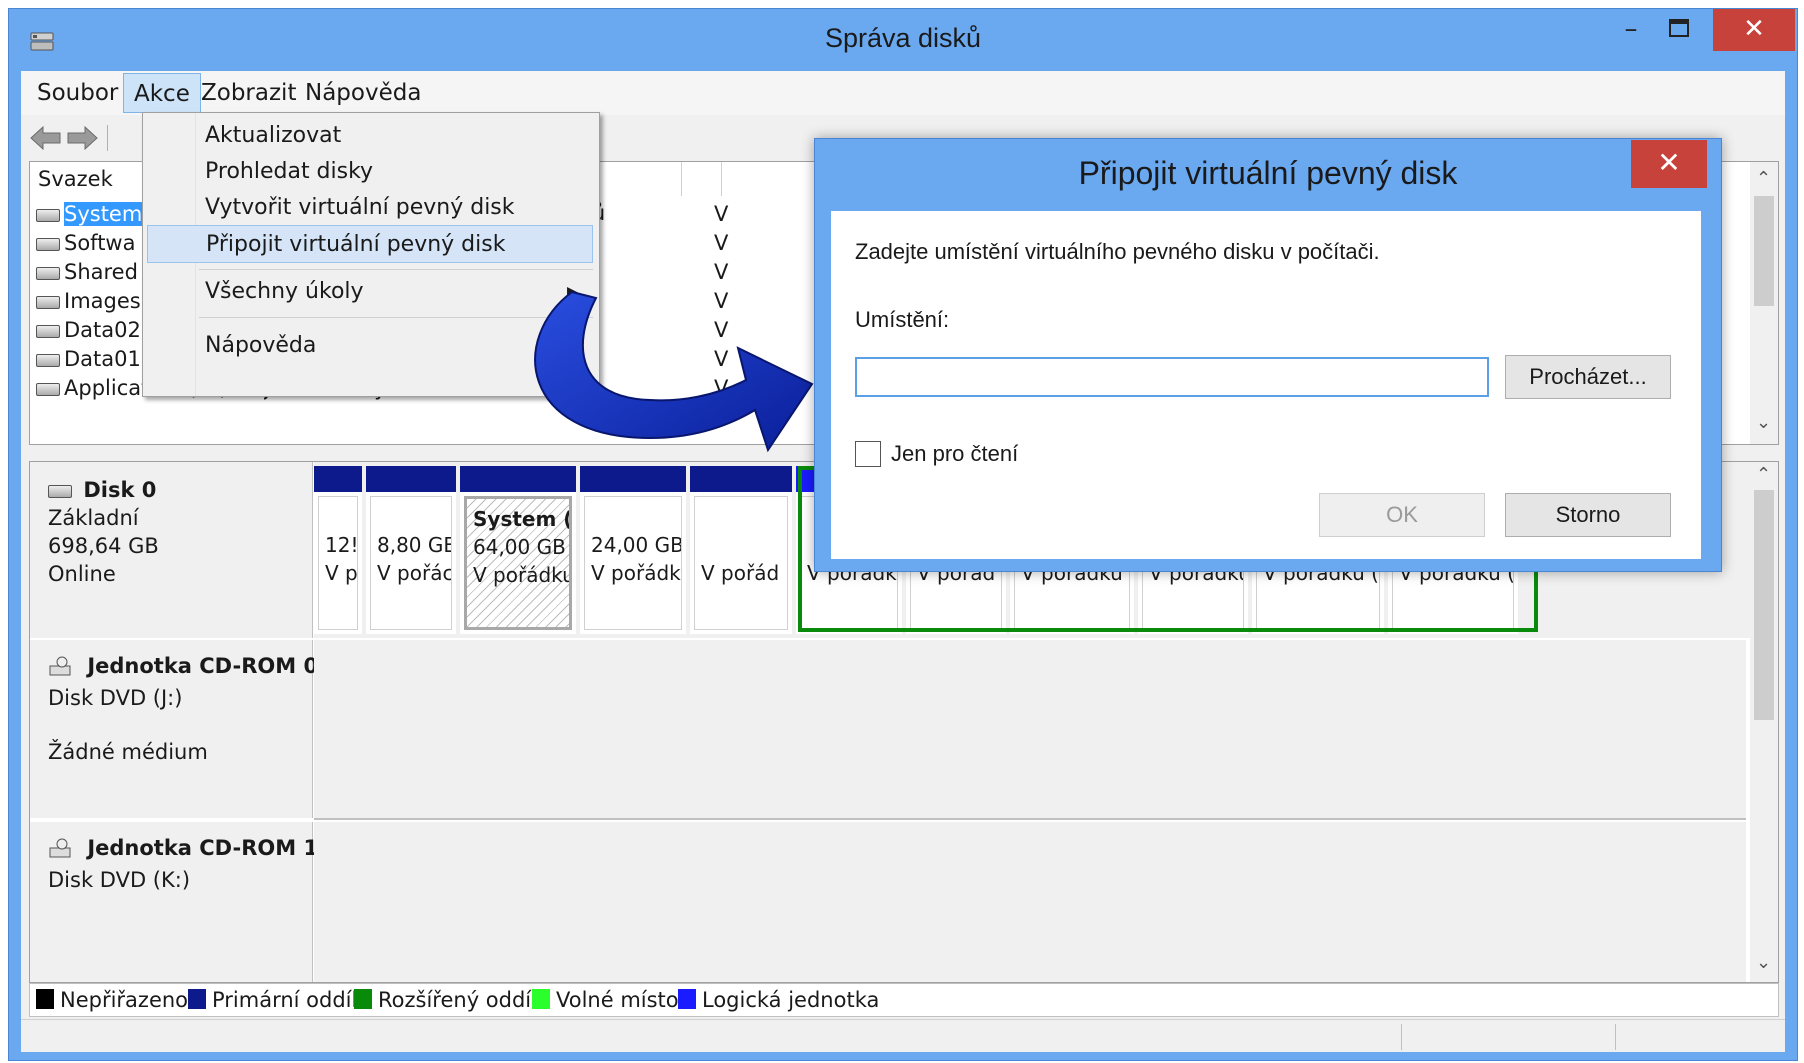 The width and height of the screenshot is (1804, 1063). Describe the element at coordinates (341, 573) in the screenshot. I see `partition-status: V p` at that location.